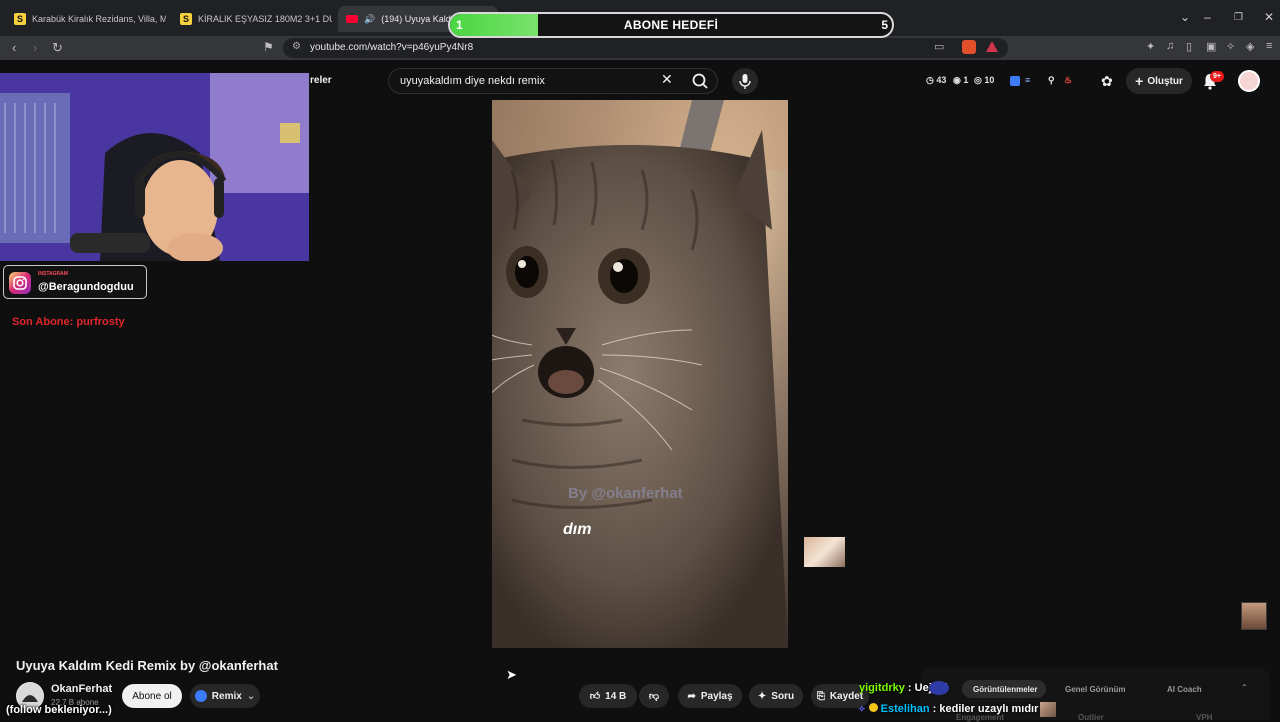  Describe the element at coordinates (1107, 81) in the screenshot. I see `gear-extension-icon: ✿` at that location.